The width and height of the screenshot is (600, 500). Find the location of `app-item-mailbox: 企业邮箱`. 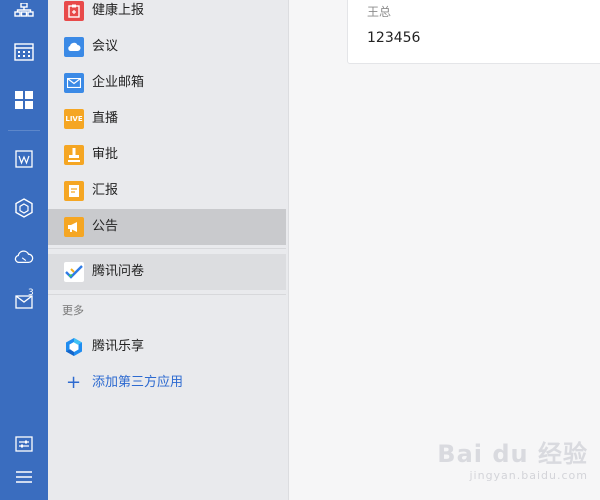

app-item-mailbox: 企业邮箱 is located at coordinates (167, 83).